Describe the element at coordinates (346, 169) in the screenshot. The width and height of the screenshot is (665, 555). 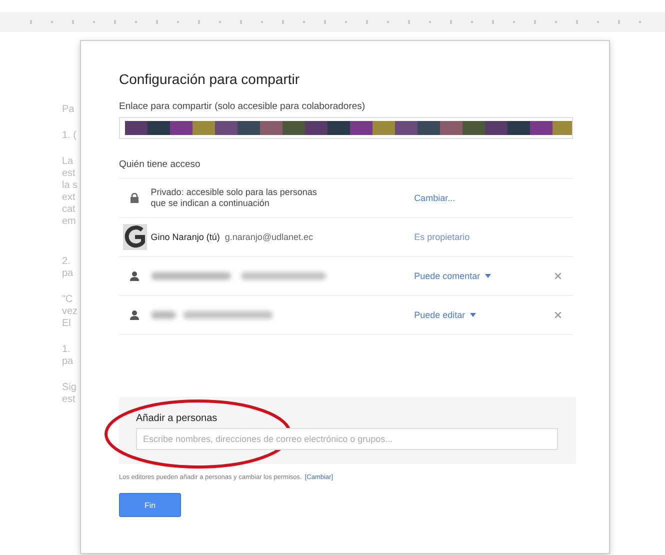
I see `section-heading: Quién tiene acceso` at that location.